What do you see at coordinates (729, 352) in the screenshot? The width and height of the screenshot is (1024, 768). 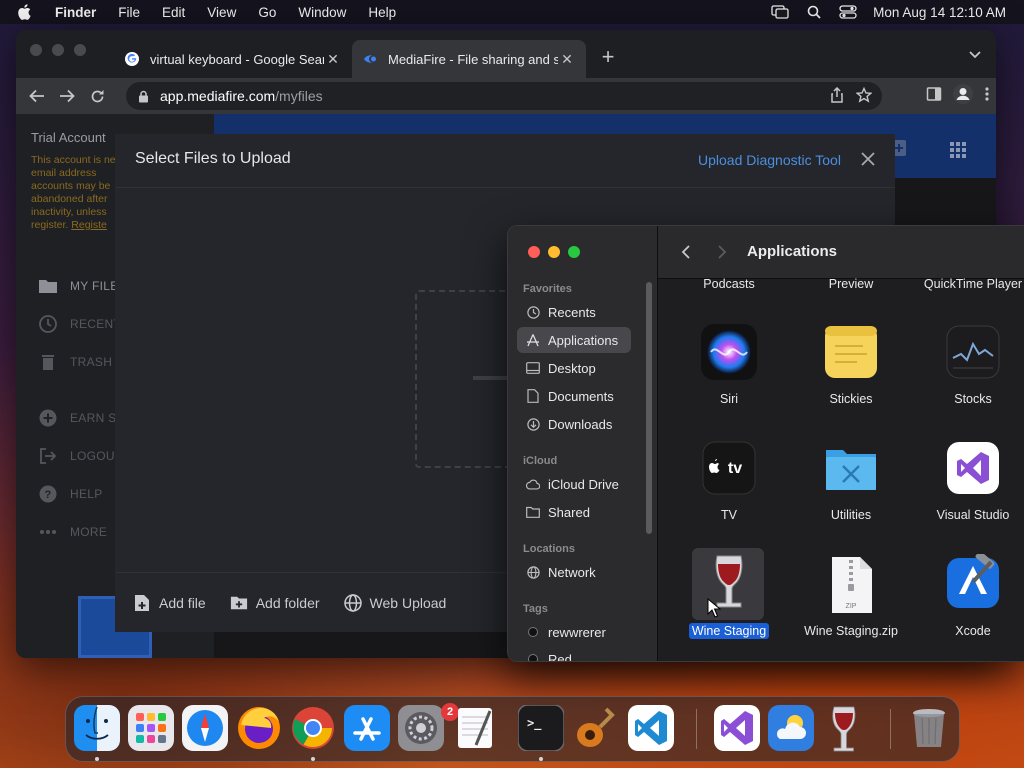 I see `siri-icon` at bounding box center [729, 352].